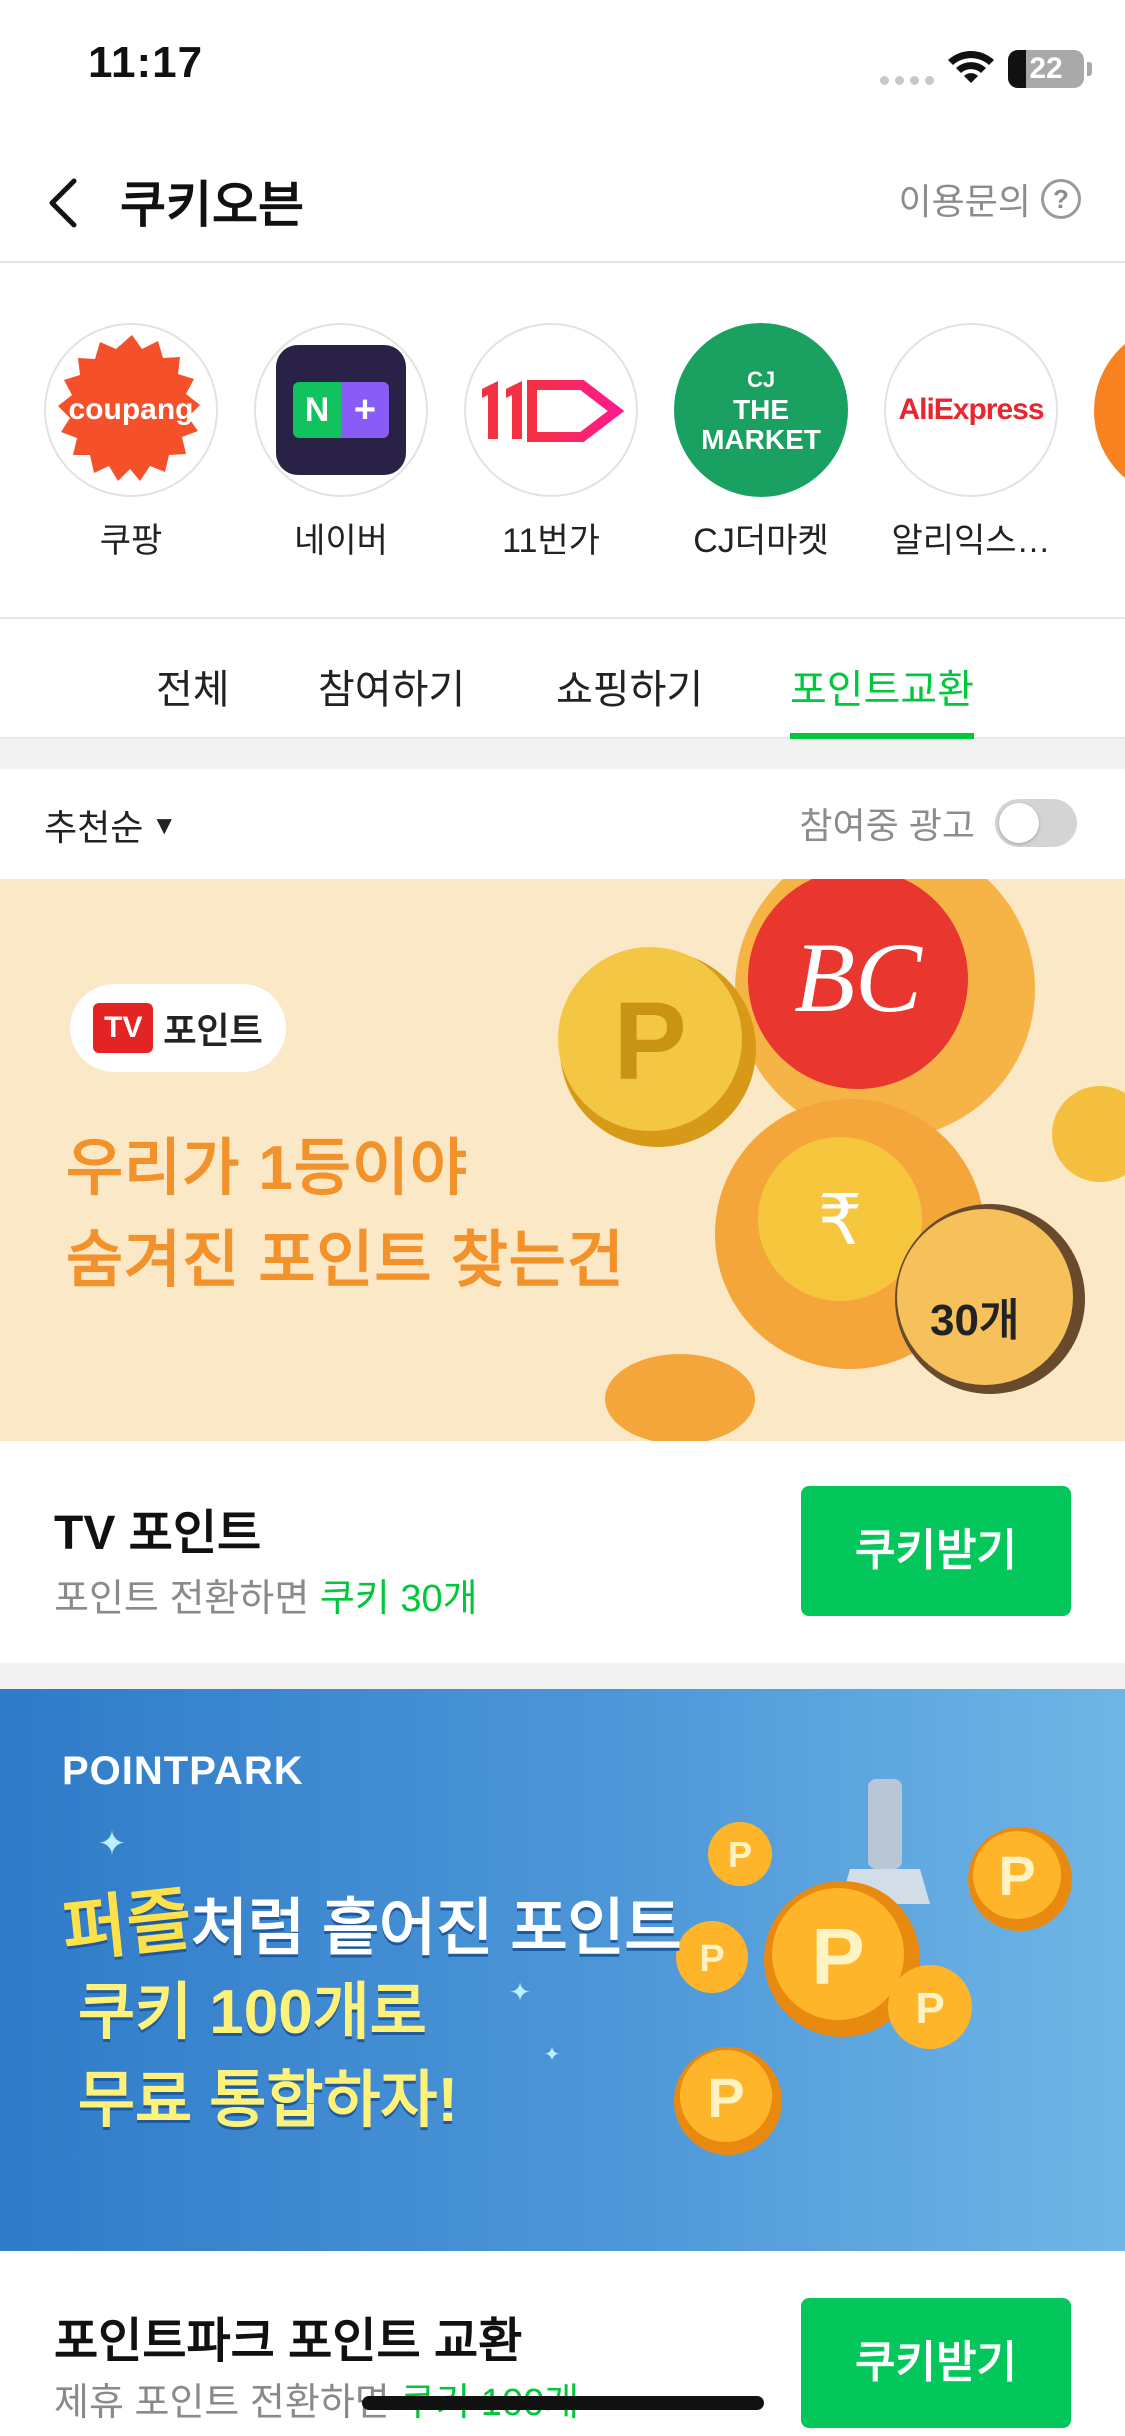 This screenshot has width=1125, height=2436. What do you see at coordinates (127, 1925) in the screenshot?
I see `puzzle-word: 퍼즐` at bounding box center [127, 1925].